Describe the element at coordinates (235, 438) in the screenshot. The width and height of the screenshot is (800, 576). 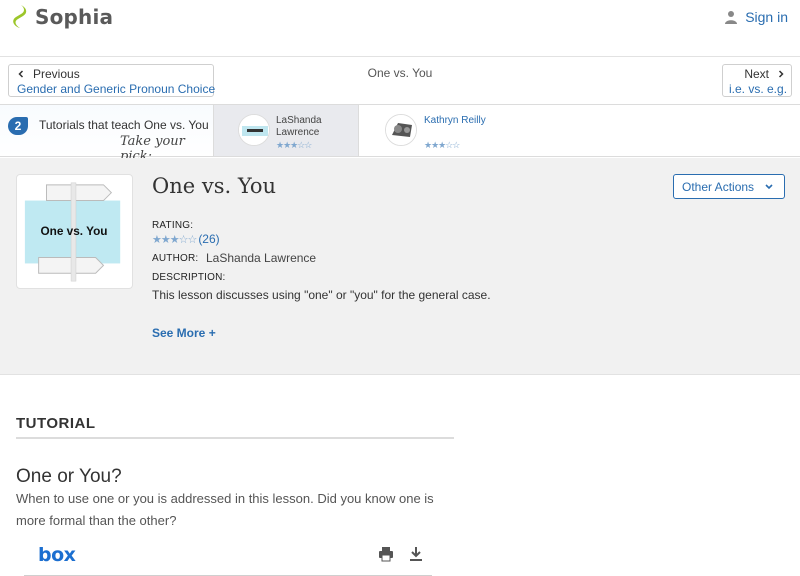
I see `tutorial-section-divider` at that location.